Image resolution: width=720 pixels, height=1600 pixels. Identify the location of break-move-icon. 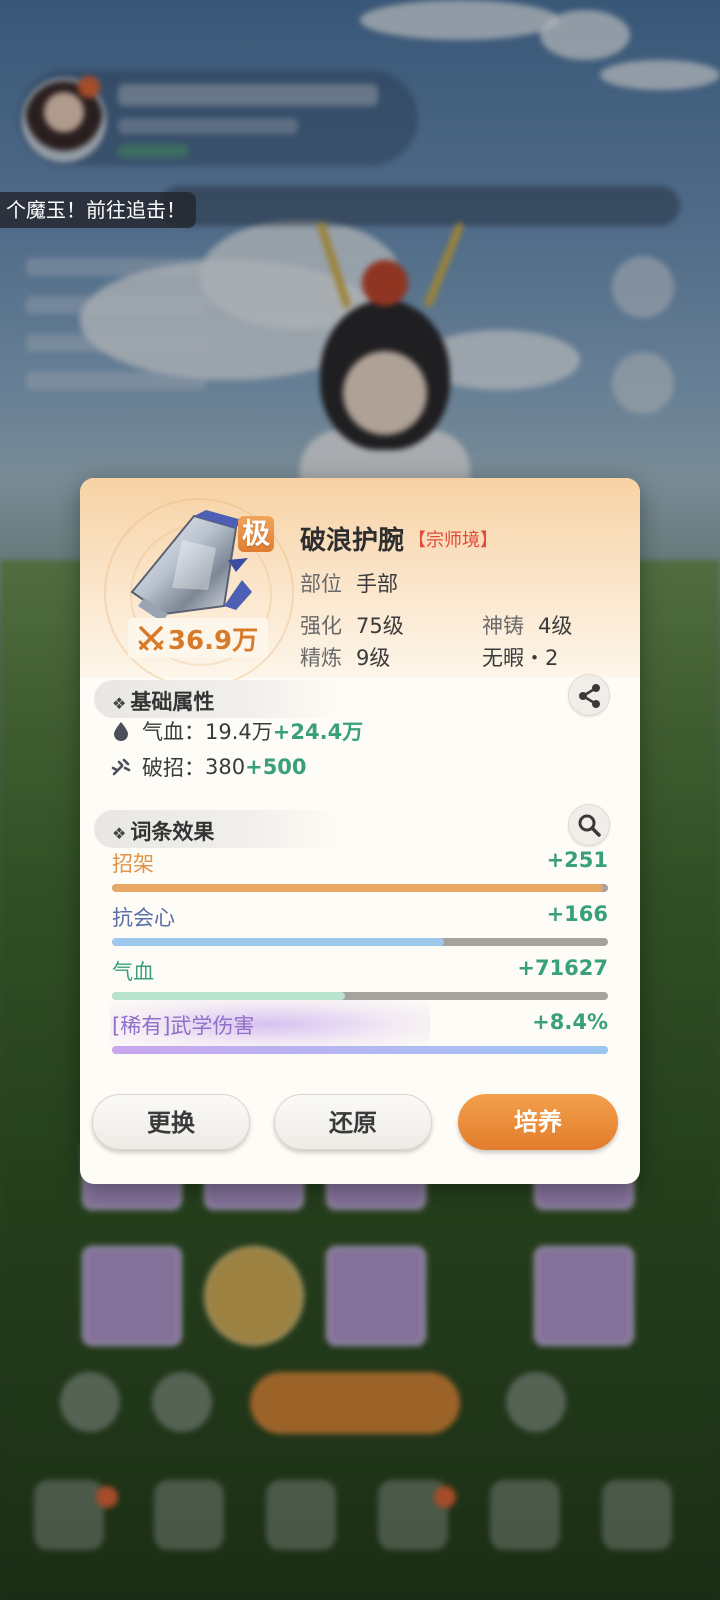
(121, 767).